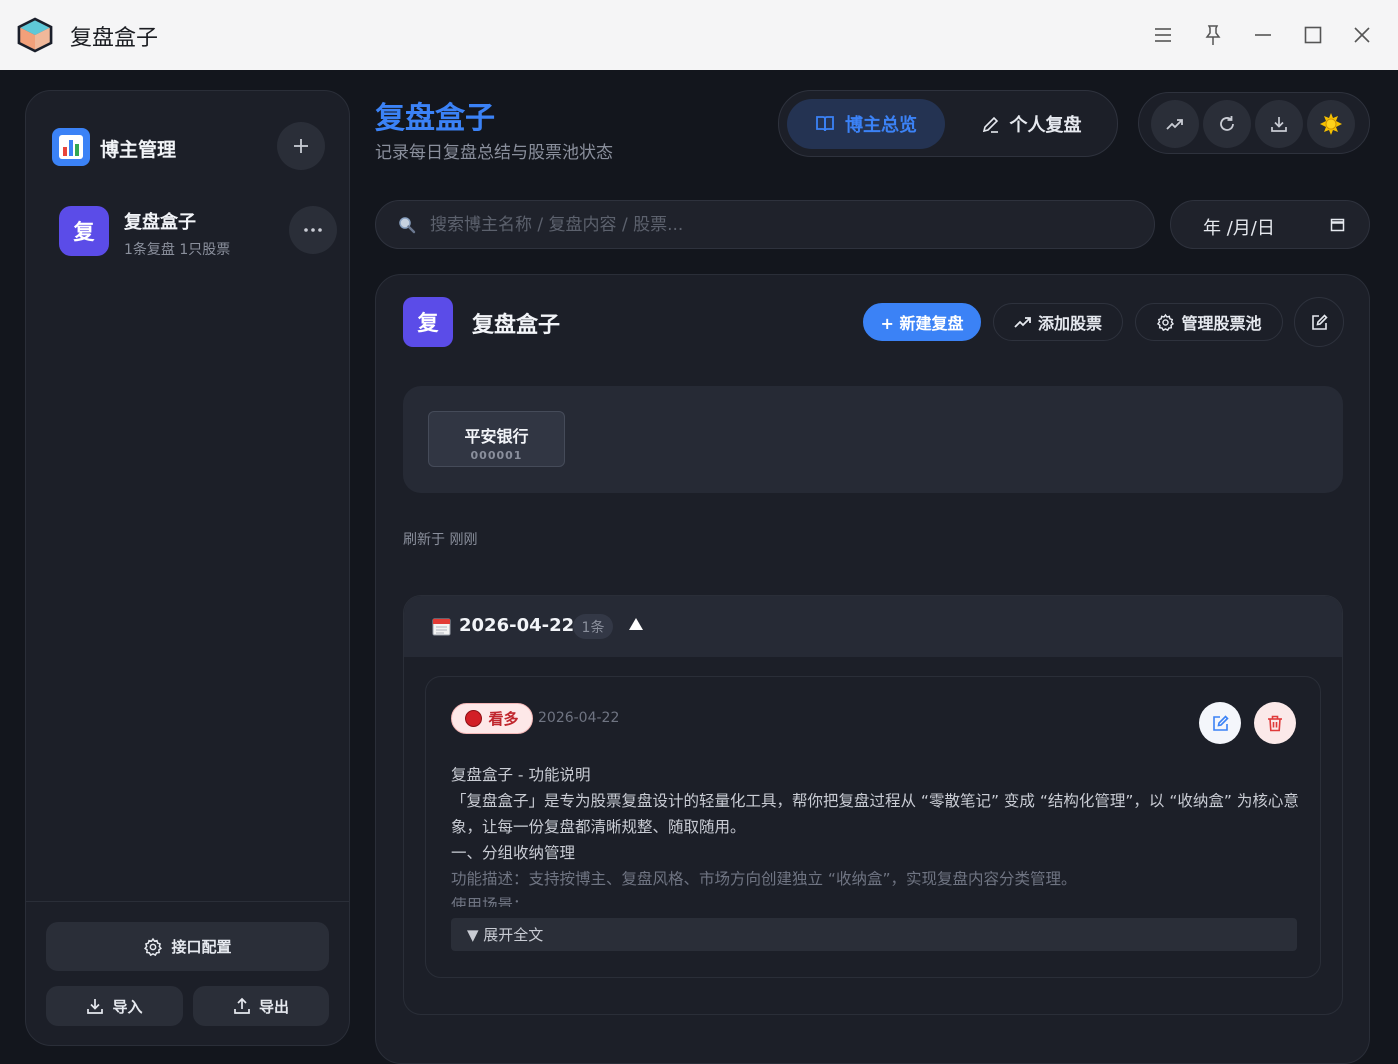  I want to click on export-button: 导出, so click(261, 1006).